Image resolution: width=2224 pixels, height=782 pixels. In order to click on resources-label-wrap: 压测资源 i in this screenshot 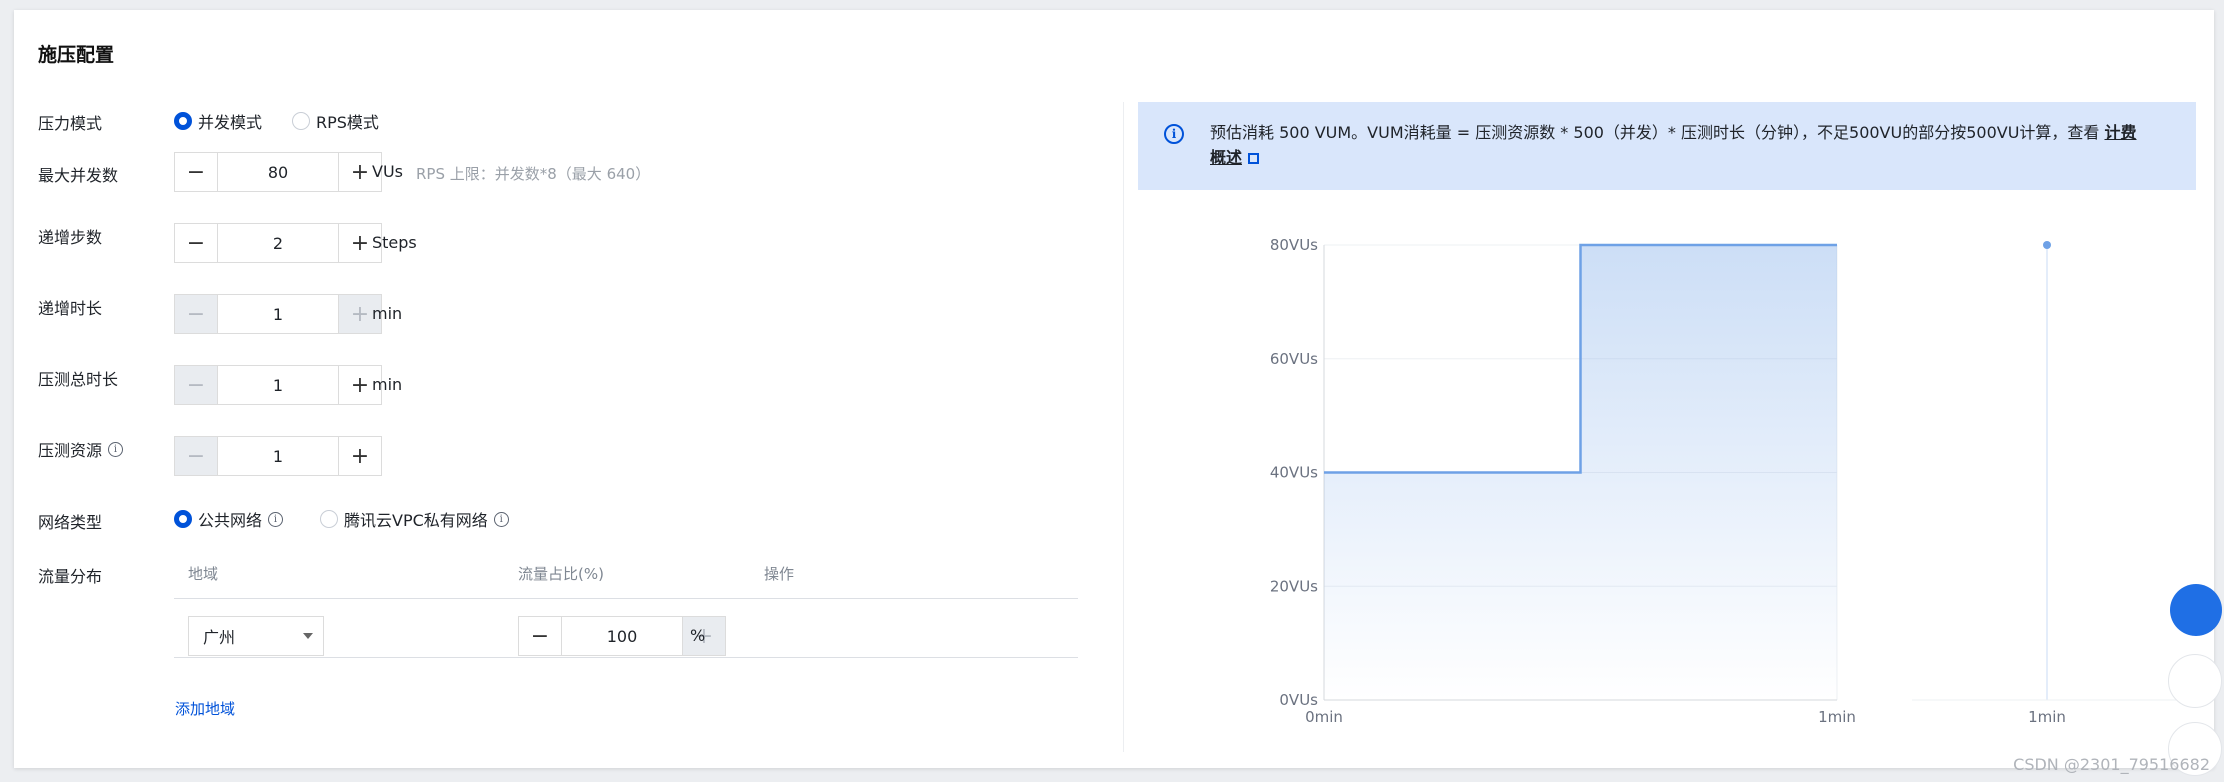, I will do `click(81, 449)`.